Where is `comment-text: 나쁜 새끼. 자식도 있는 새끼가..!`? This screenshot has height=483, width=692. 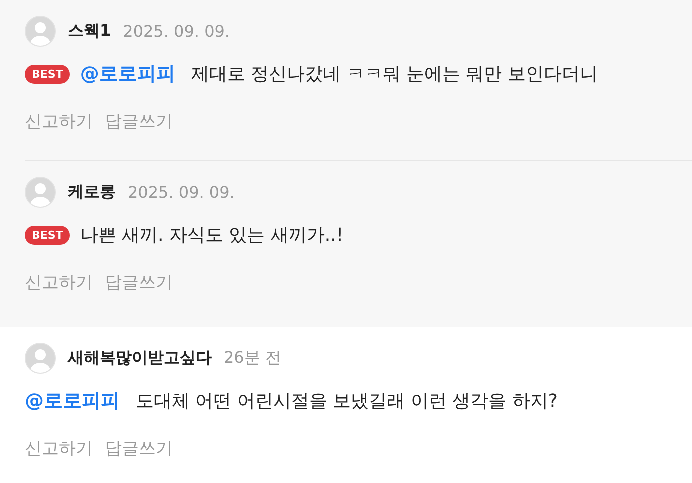
comment-text: 나쁜 새끼. 자식도 있는 새끼가..! is located at coordinates (212, 235).